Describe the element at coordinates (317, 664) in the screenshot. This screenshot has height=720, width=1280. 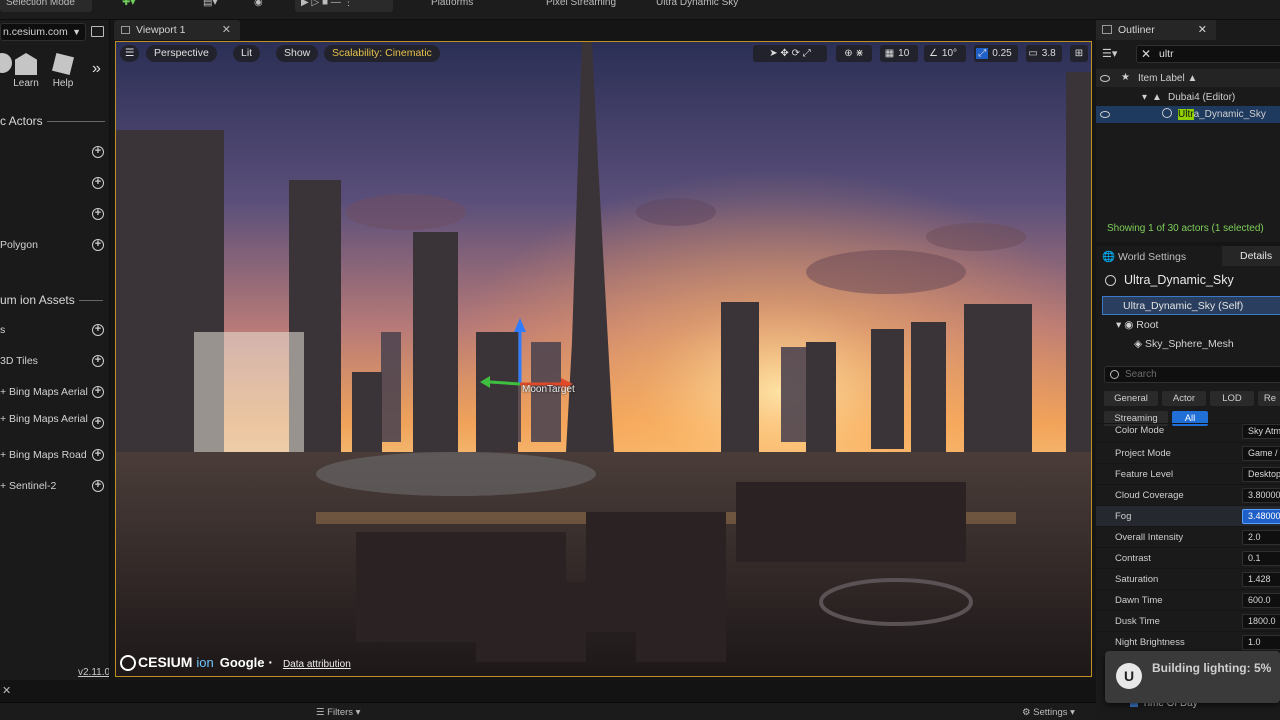
I see `data-attribution-link: Data attribution` at that location.